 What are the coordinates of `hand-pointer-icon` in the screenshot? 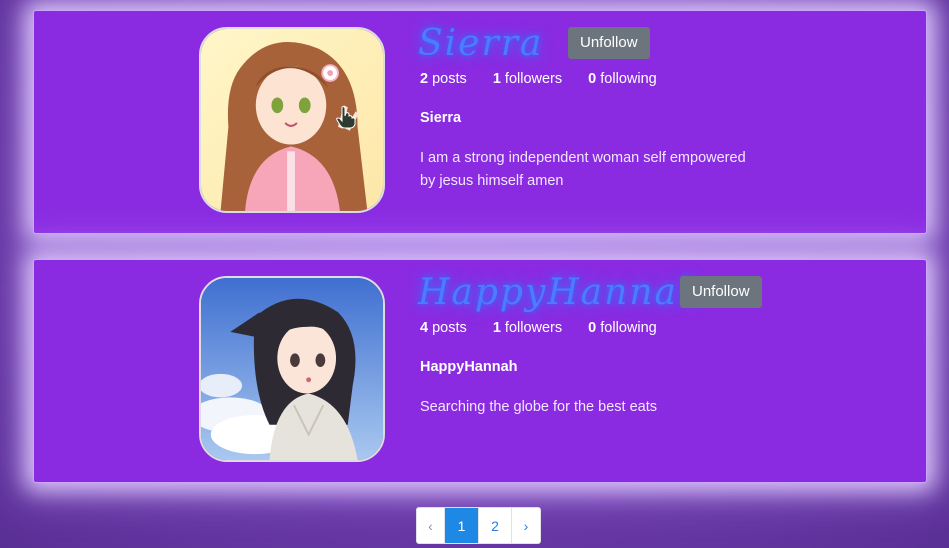 It's located at (346, 117).